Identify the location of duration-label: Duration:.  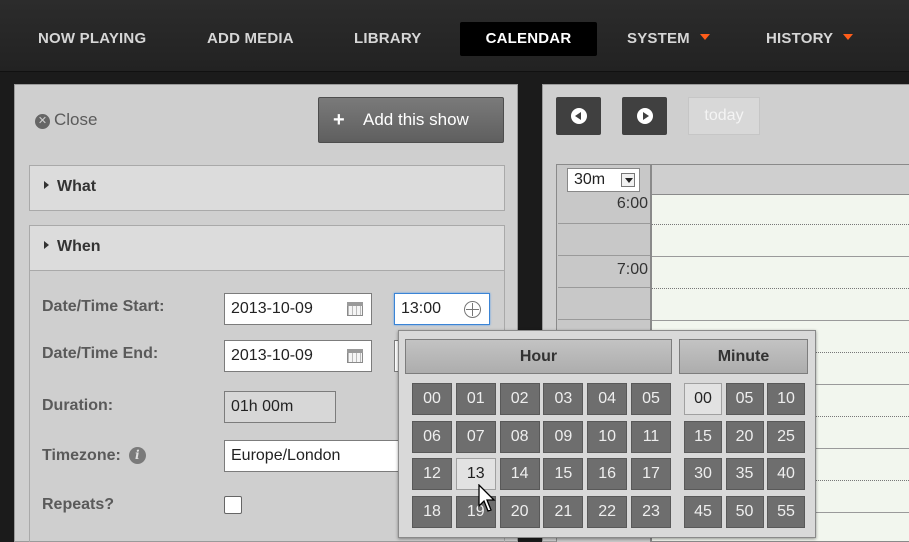
(78, 405).